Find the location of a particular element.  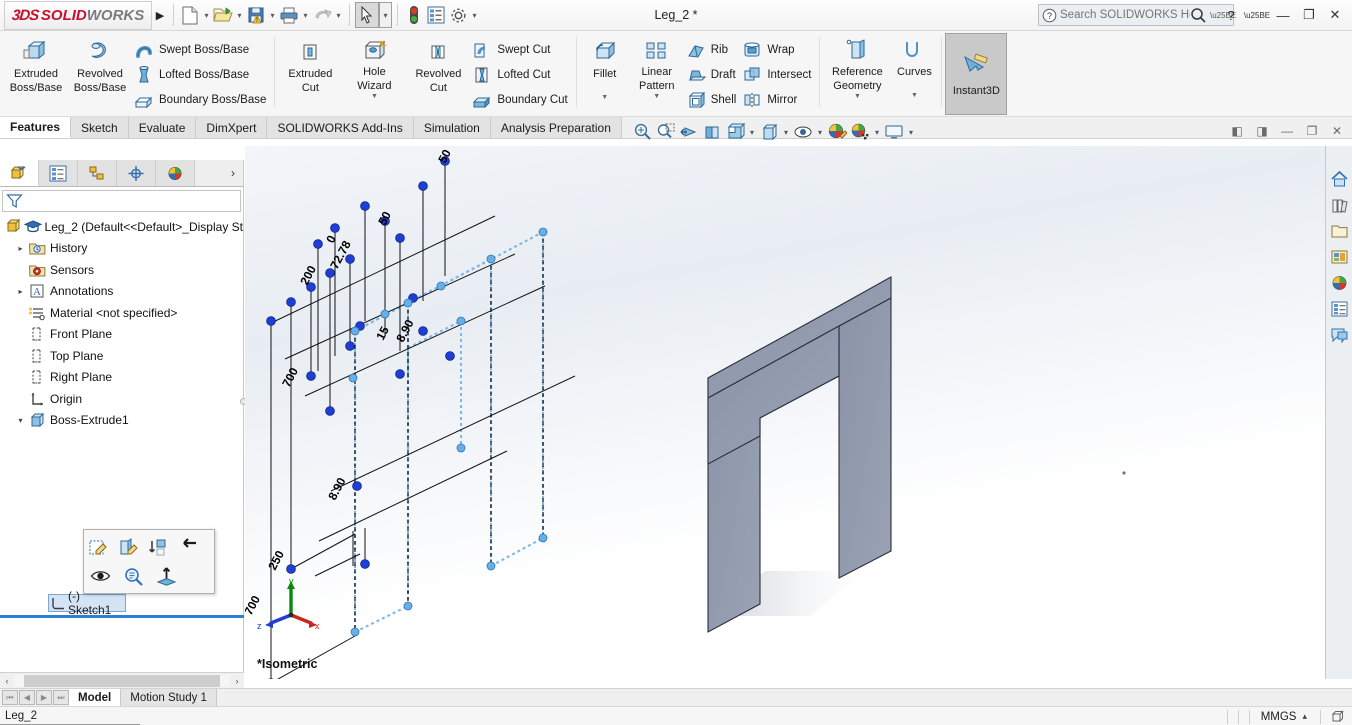

rib-button: Rib is located at coordinates (712, 49).